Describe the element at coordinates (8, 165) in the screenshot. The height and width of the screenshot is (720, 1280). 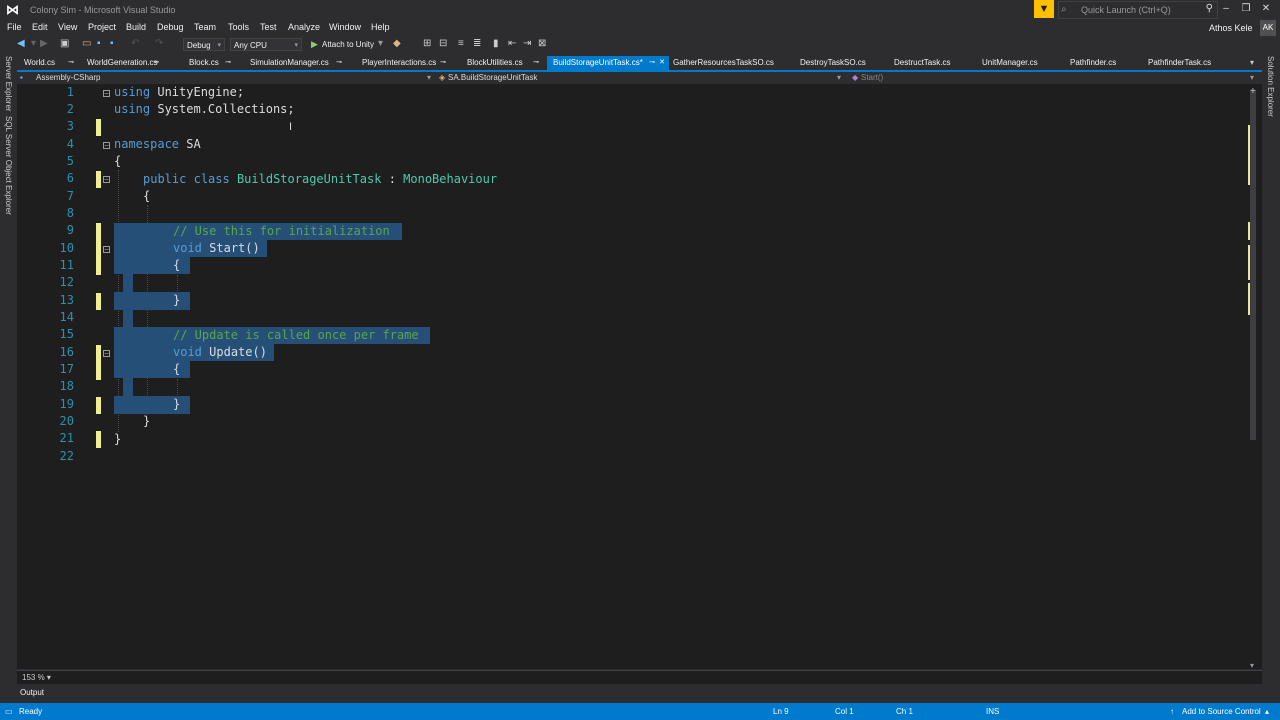
I see `sql-server-object-explorer-tab: SQL Server Object Explorer` at that location.